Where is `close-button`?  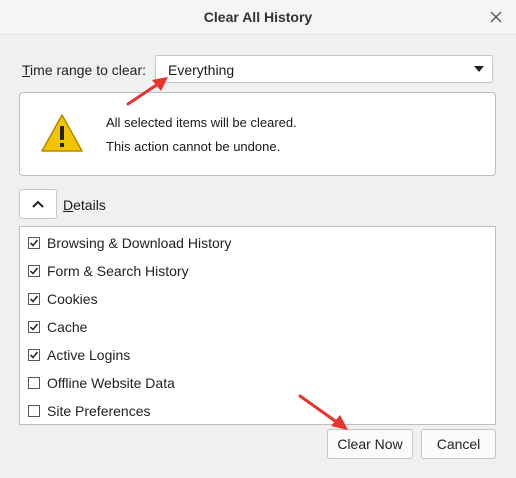
close-button is located at coordinates (496, 17).